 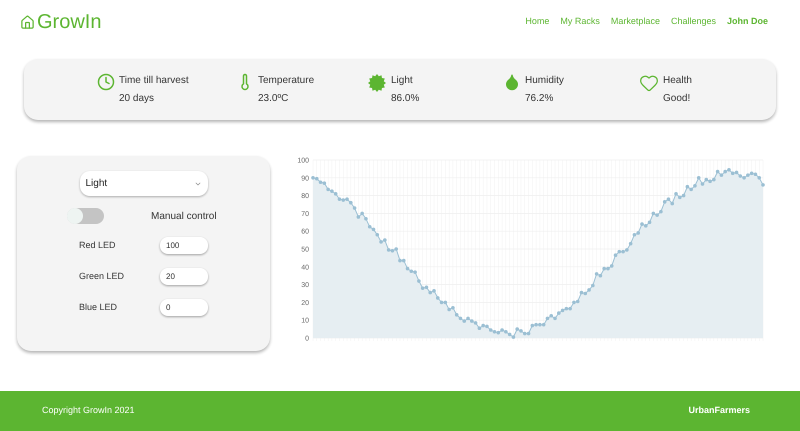 What do you see at coordinates (580, 22) in the screenshot?
I see `nav-link: My Racks` at bounding box center [580, 22].